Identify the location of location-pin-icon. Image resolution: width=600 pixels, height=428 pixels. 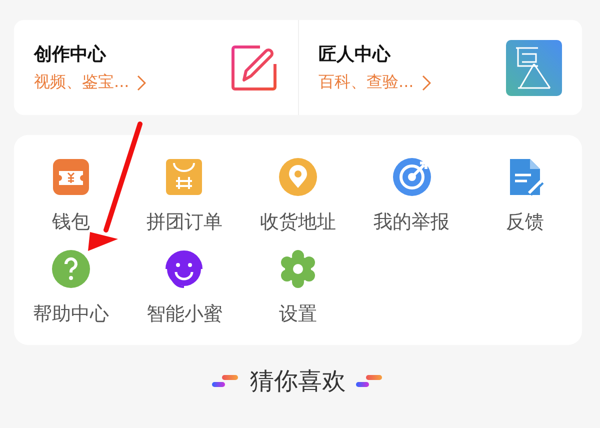
(298, 177).